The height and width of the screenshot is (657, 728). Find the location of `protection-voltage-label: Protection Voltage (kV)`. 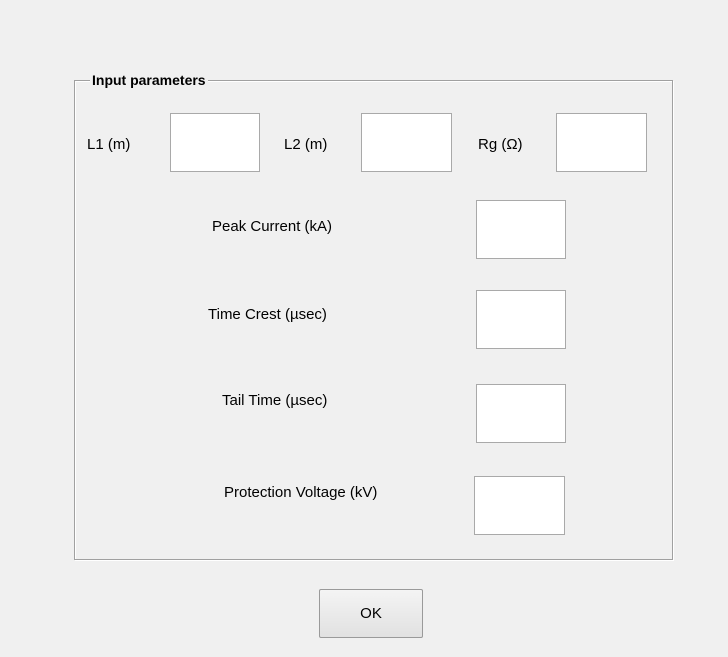

protection-voltage-label: Protection Voltage (kV) is located at coordinates (301, 492).